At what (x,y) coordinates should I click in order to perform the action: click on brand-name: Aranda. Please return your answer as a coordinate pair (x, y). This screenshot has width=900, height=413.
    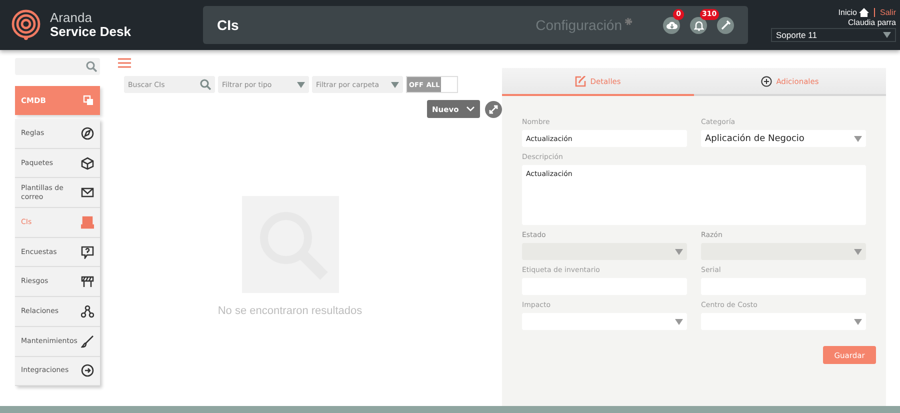
    Looking at the image, I should click on (71, 18).